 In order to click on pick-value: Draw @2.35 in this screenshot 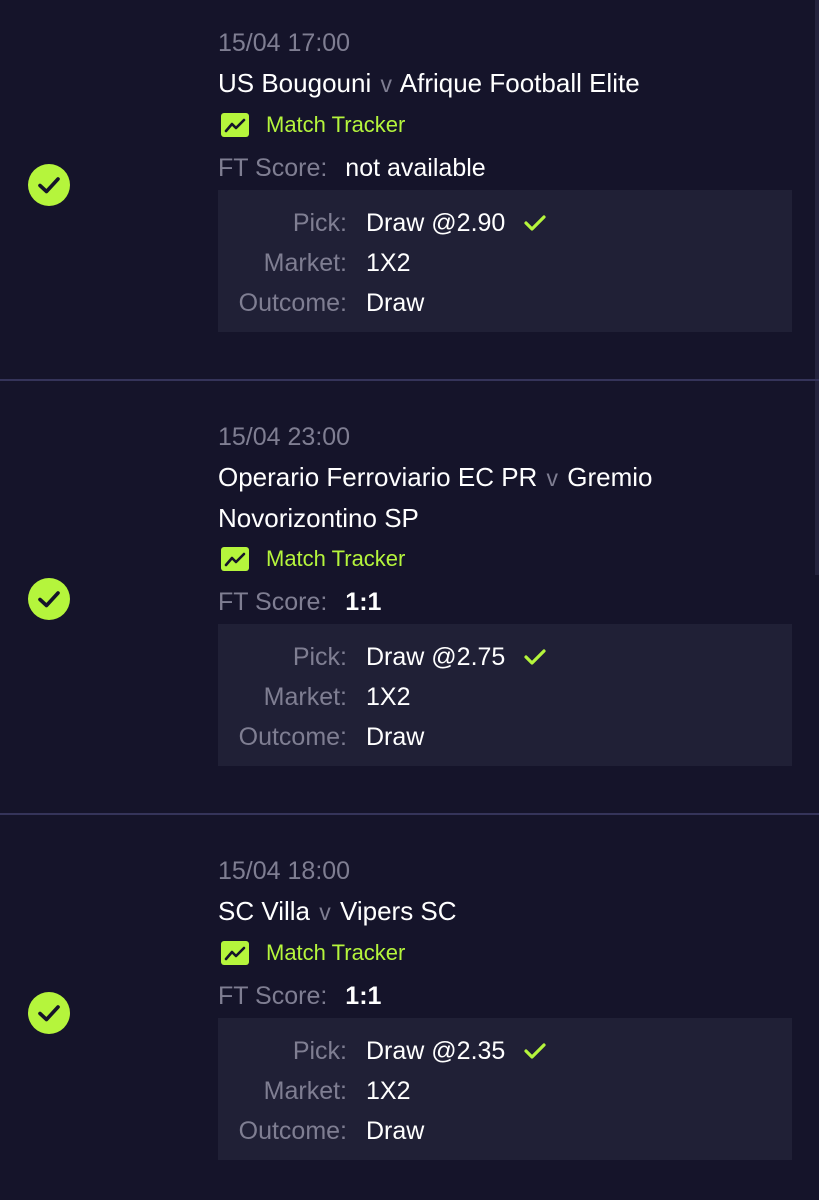, I will do `click(436, 1050)`.